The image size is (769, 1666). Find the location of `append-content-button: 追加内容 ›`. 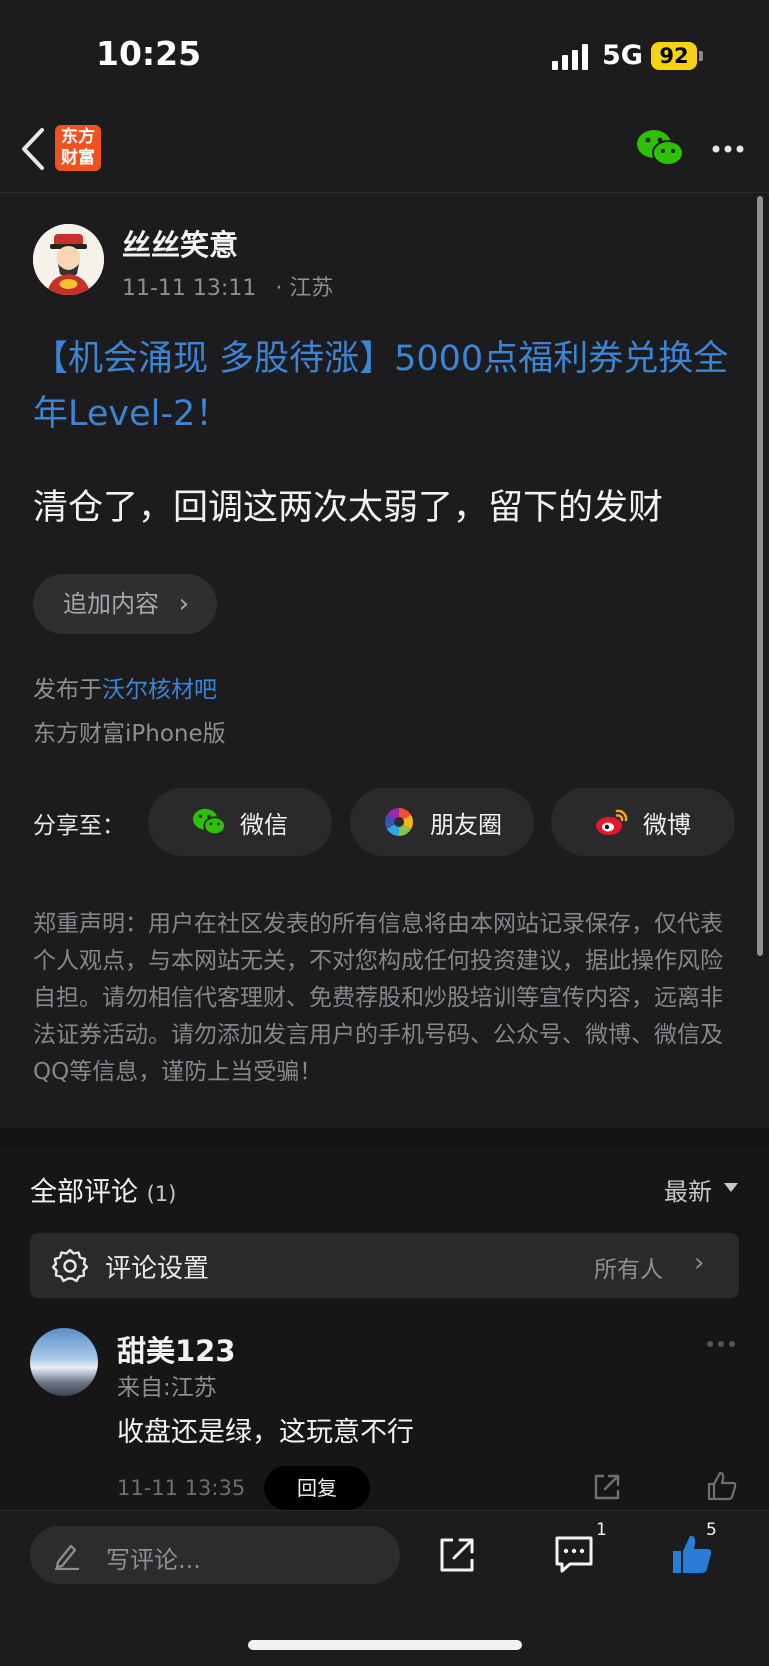

append-content-button: 追加内容 › is located at coordinates (125, 604).